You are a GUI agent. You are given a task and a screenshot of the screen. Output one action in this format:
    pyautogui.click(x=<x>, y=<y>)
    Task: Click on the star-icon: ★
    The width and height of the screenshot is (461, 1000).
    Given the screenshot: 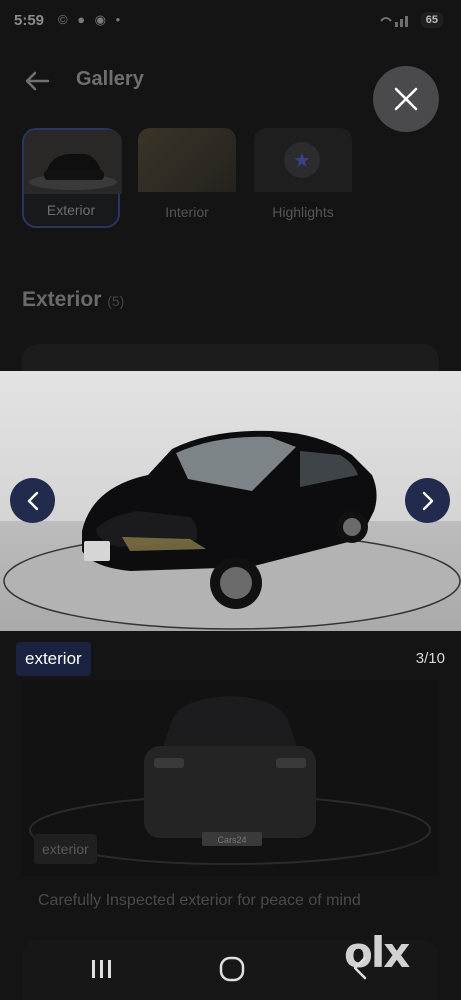 What is the action you would take?
    pyautogui.click(x=302, y=160)
    